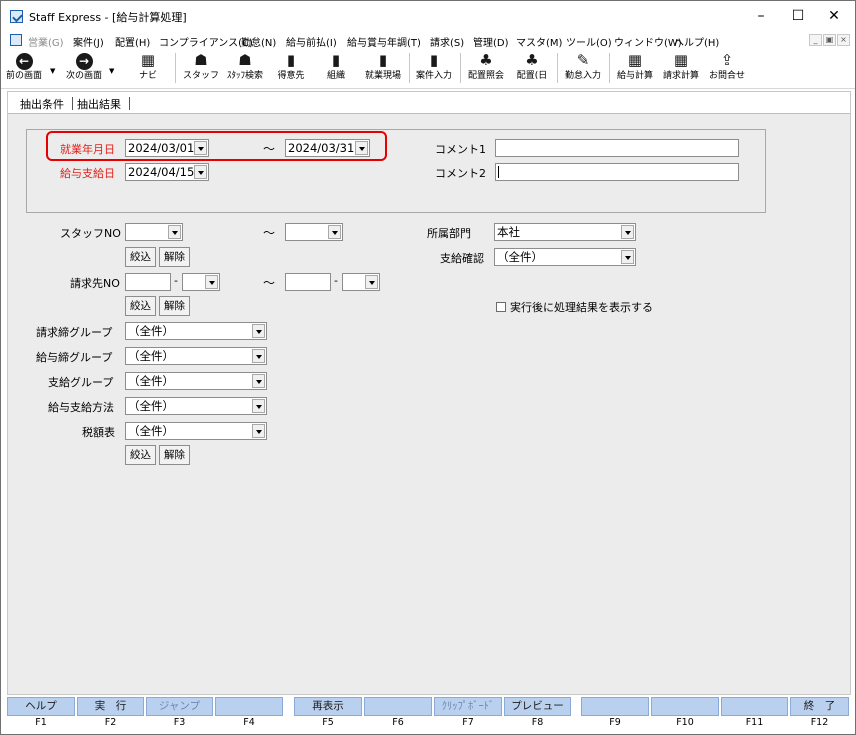 The width and height of the screenshot is (856, 735). What do you see at coordinates (685, 706) in the screenshot?
I see `f10-button` at bounding box center [685, 706].